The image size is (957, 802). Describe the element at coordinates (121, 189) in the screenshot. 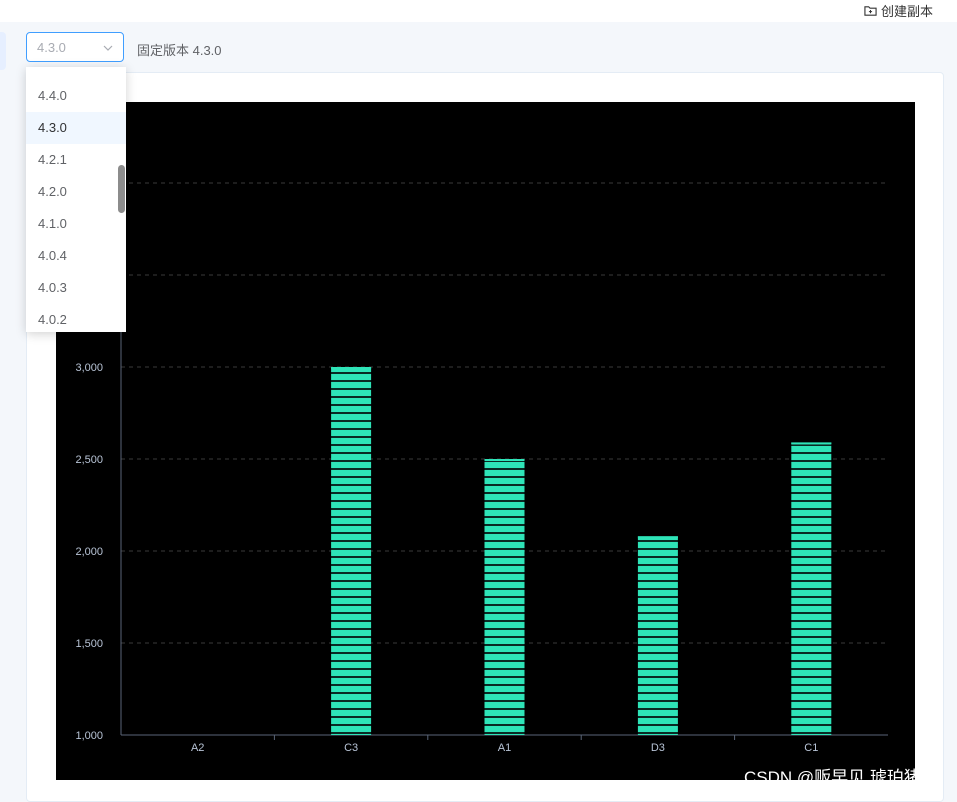

I see `dropdown-scrollbar` at that location.